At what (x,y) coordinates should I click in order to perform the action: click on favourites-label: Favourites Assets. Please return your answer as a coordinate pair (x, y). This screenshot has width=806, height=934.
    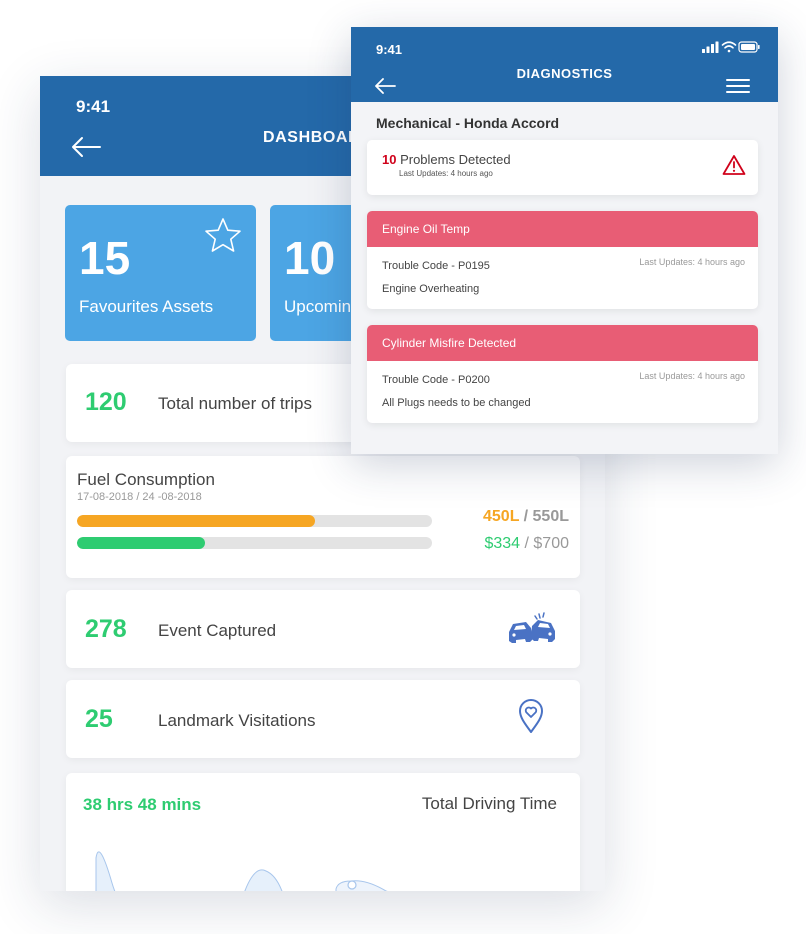
    Looking at the image, I should click on (146, 306).